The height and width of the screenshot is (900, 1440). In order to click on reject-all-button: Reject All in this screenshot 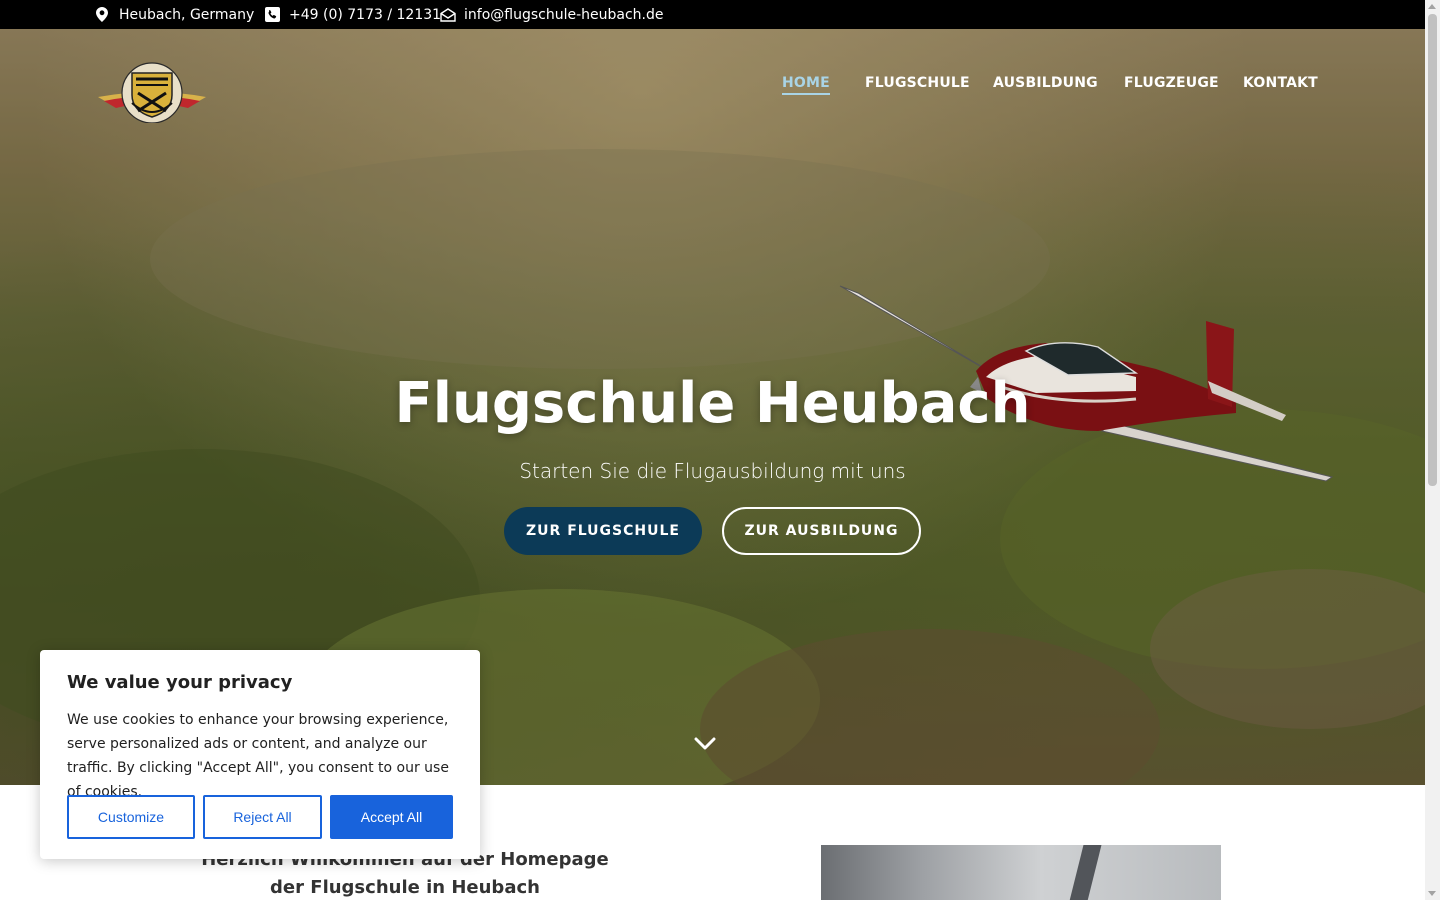, I will do `click(262, 817)`.